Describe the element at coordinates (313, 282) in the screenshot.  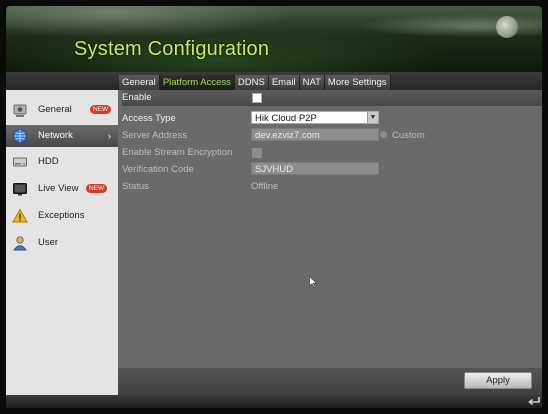
I see `mouse-cursor-icon` at that location.